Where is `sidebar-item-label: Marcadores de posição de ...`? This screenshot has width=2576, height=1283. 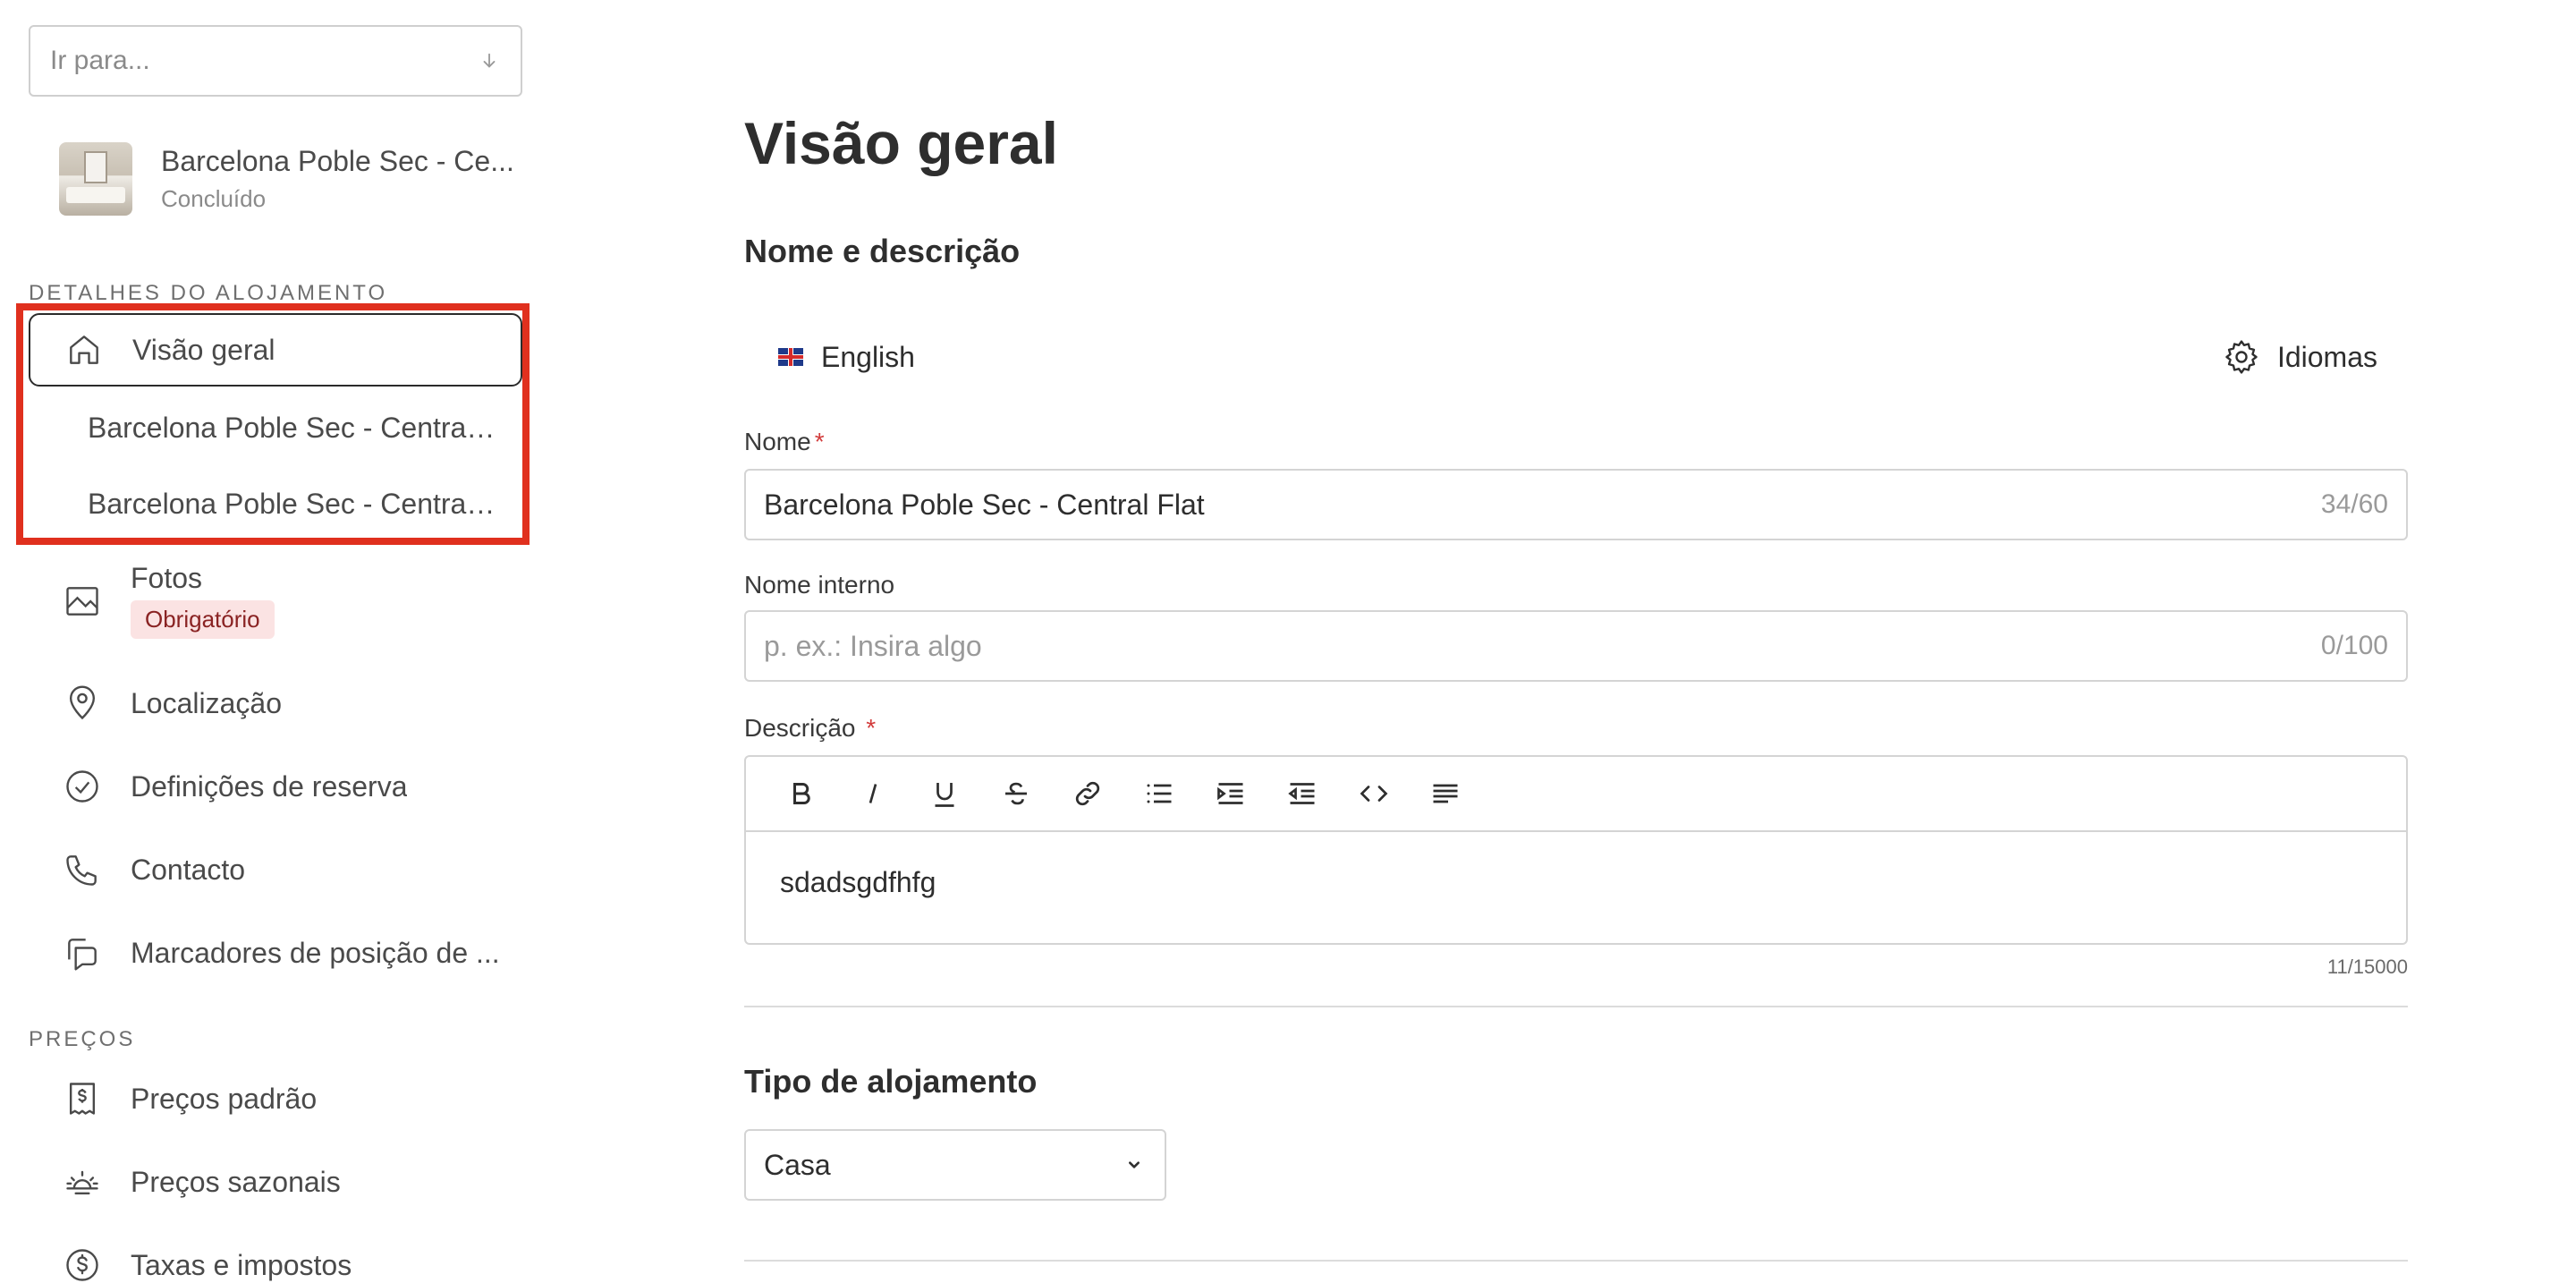 sidebar-item-label: Marcadores de posição de ... is located at coordinates (315, 952).